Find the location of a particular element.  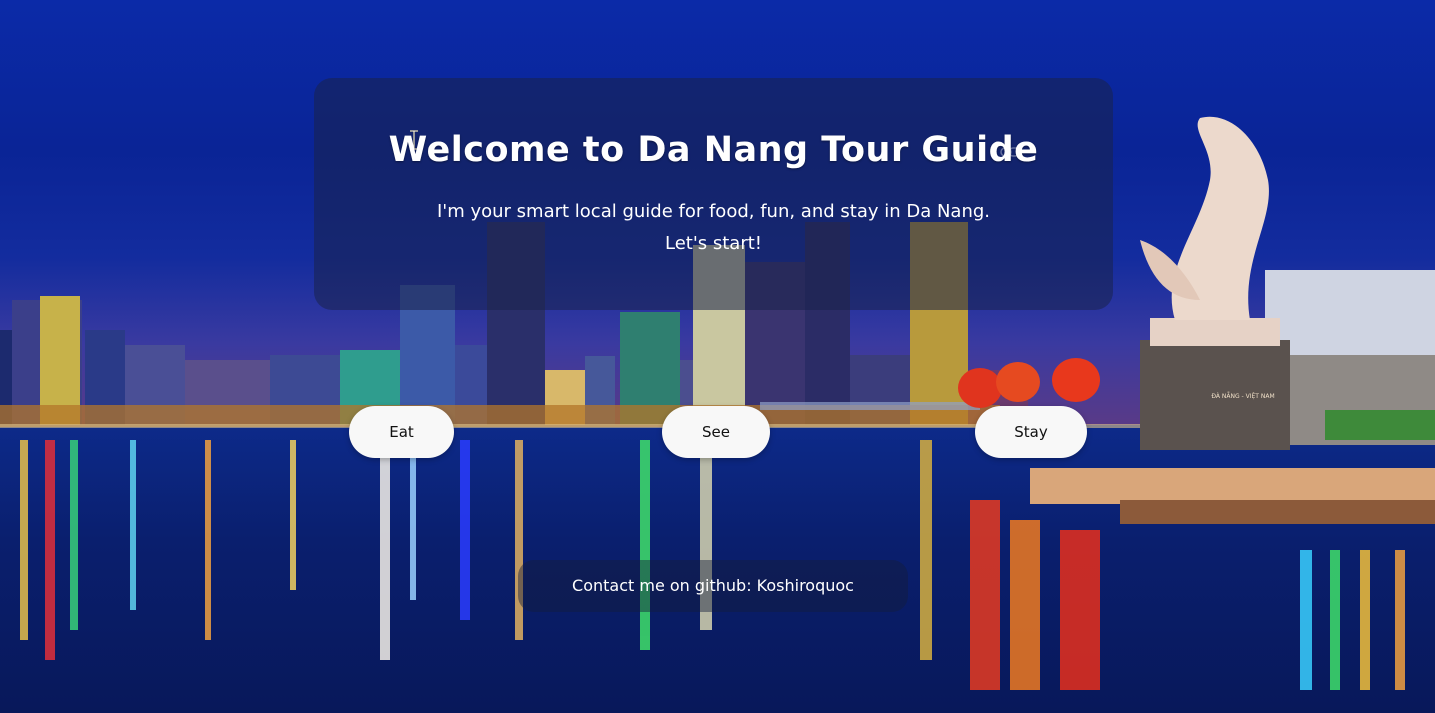

page-title: Welcome to Da Nang Tour Guide is located at coordinates (713, 150).